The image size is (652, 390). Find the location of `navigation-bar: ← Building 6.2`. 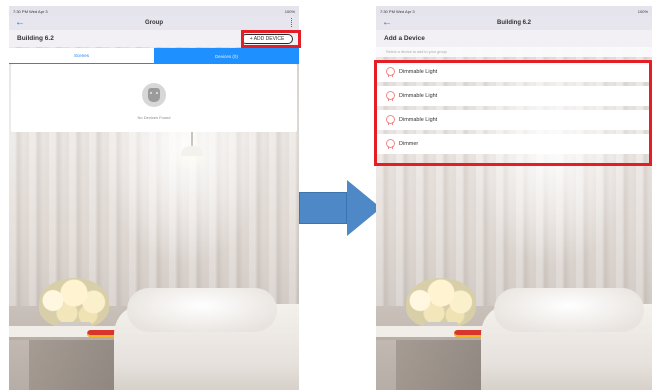

navigation-bar: ← Building 6.2 is located at coordinates (514, 23).